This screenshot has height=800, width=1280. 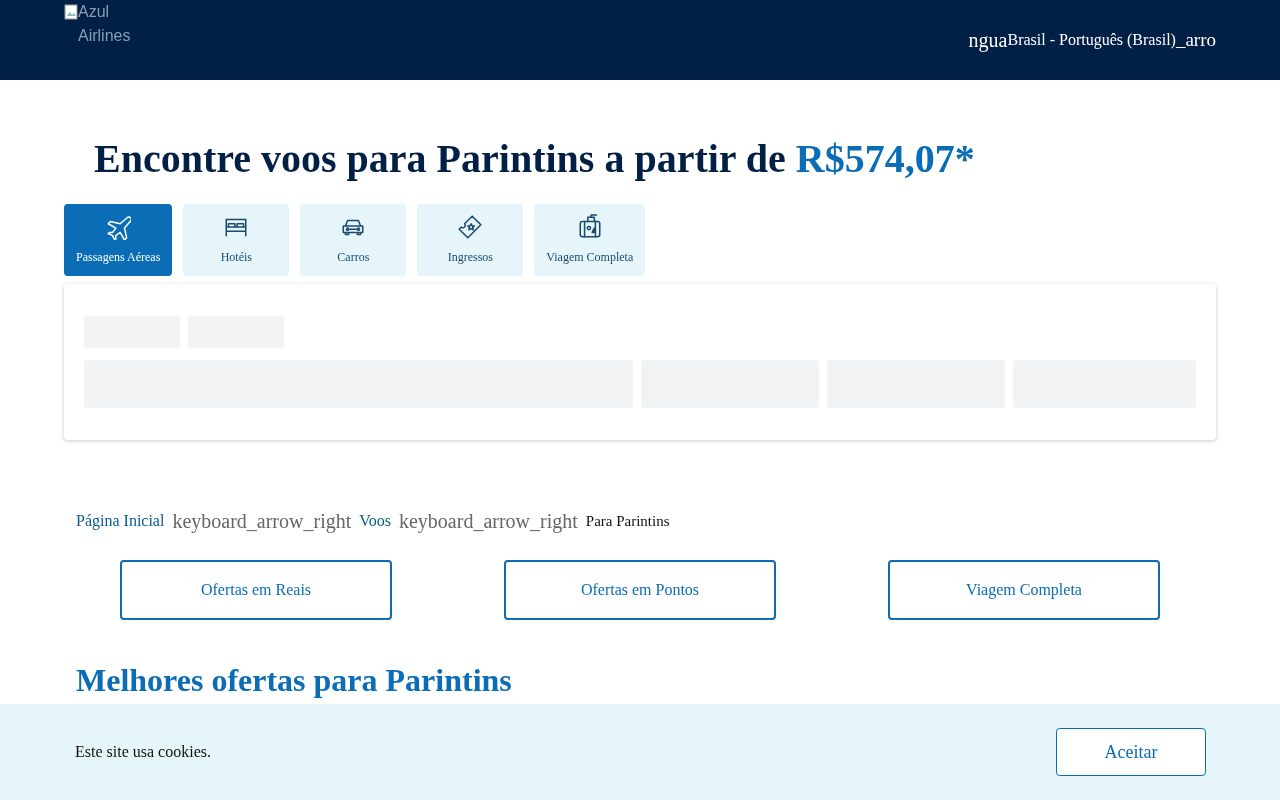 I want to click on language-label: ngua, so click(x=988, y=41).